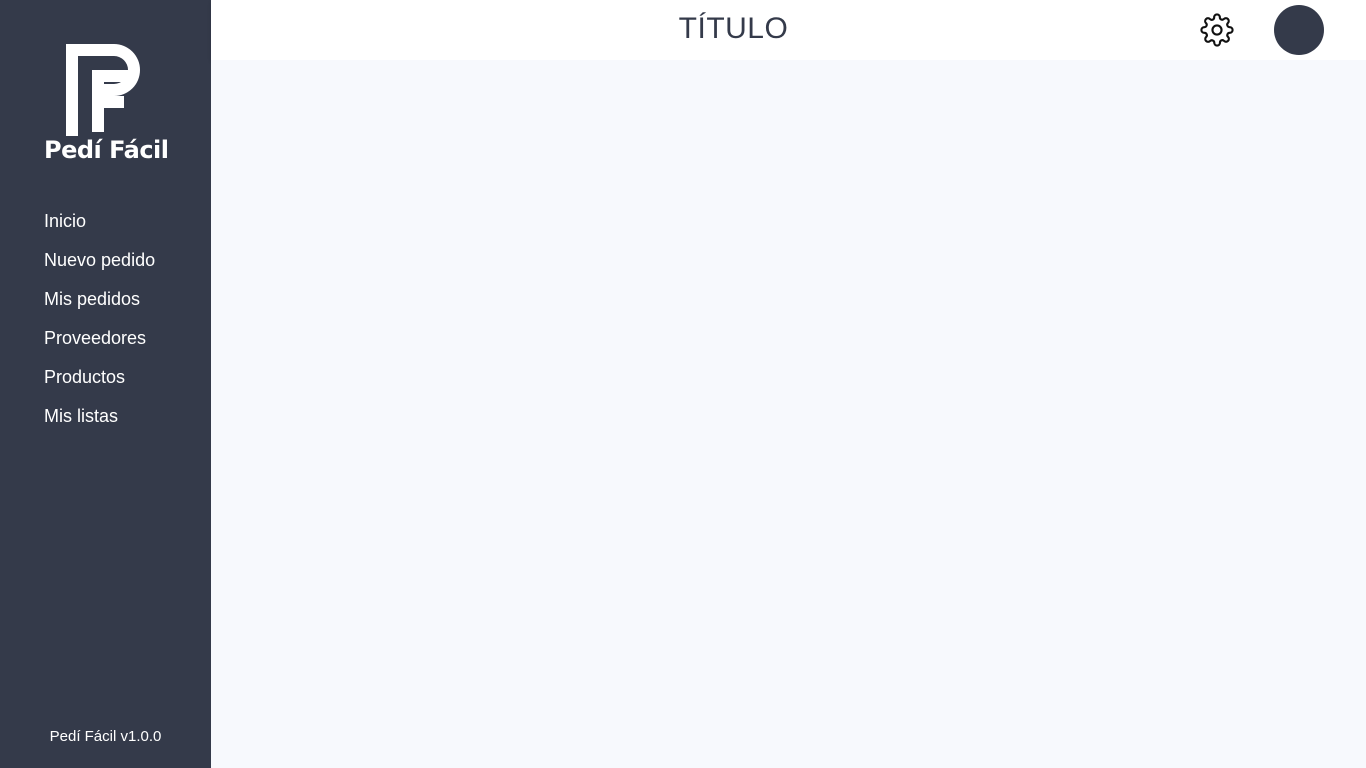  Describe the element at coordinates (733, 28) in the screenshot. I see `page-title: TÍTULO` at that location.